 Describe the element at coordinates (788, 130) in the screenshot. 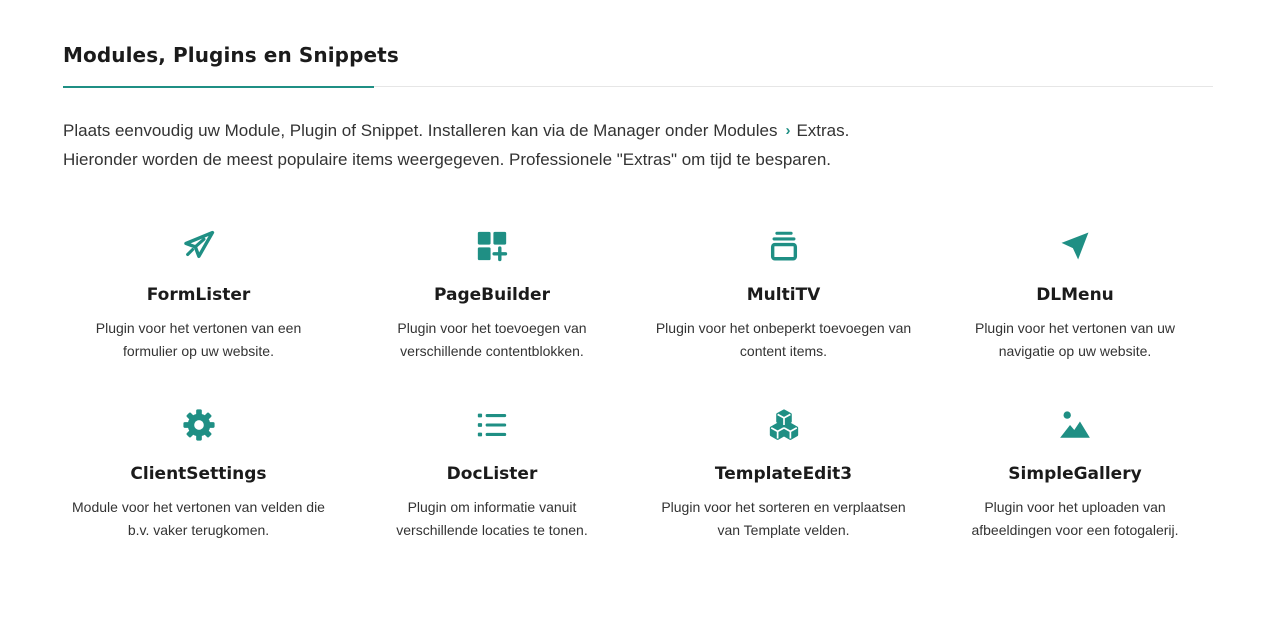

I see `chevron-right-icon: ›` at that location.